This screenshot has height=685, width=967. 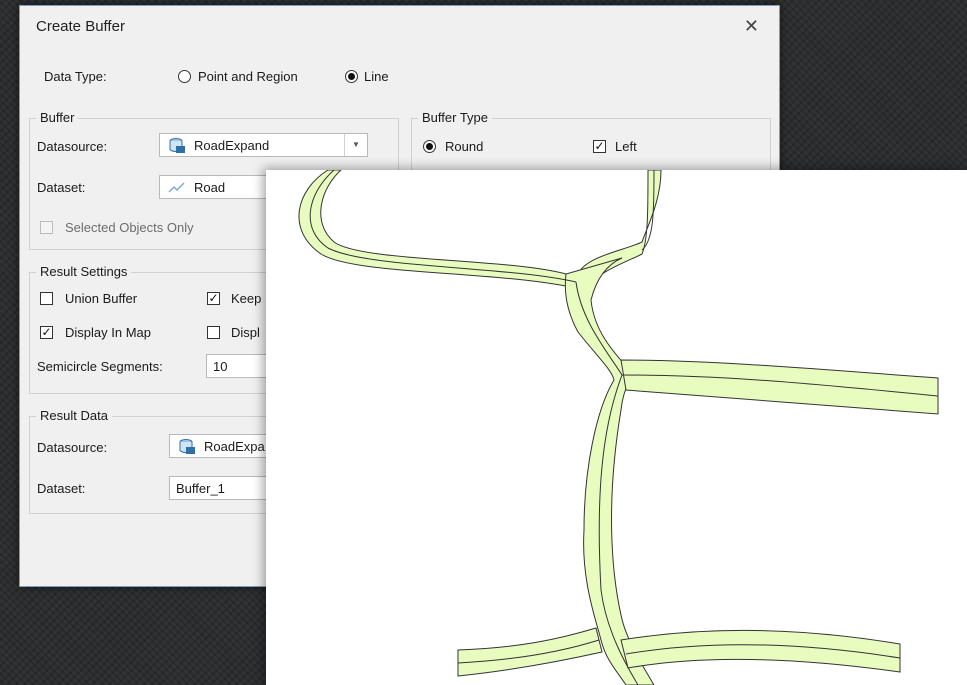 I want to click on radio-round-label: Round, so click(x=464, y=146).